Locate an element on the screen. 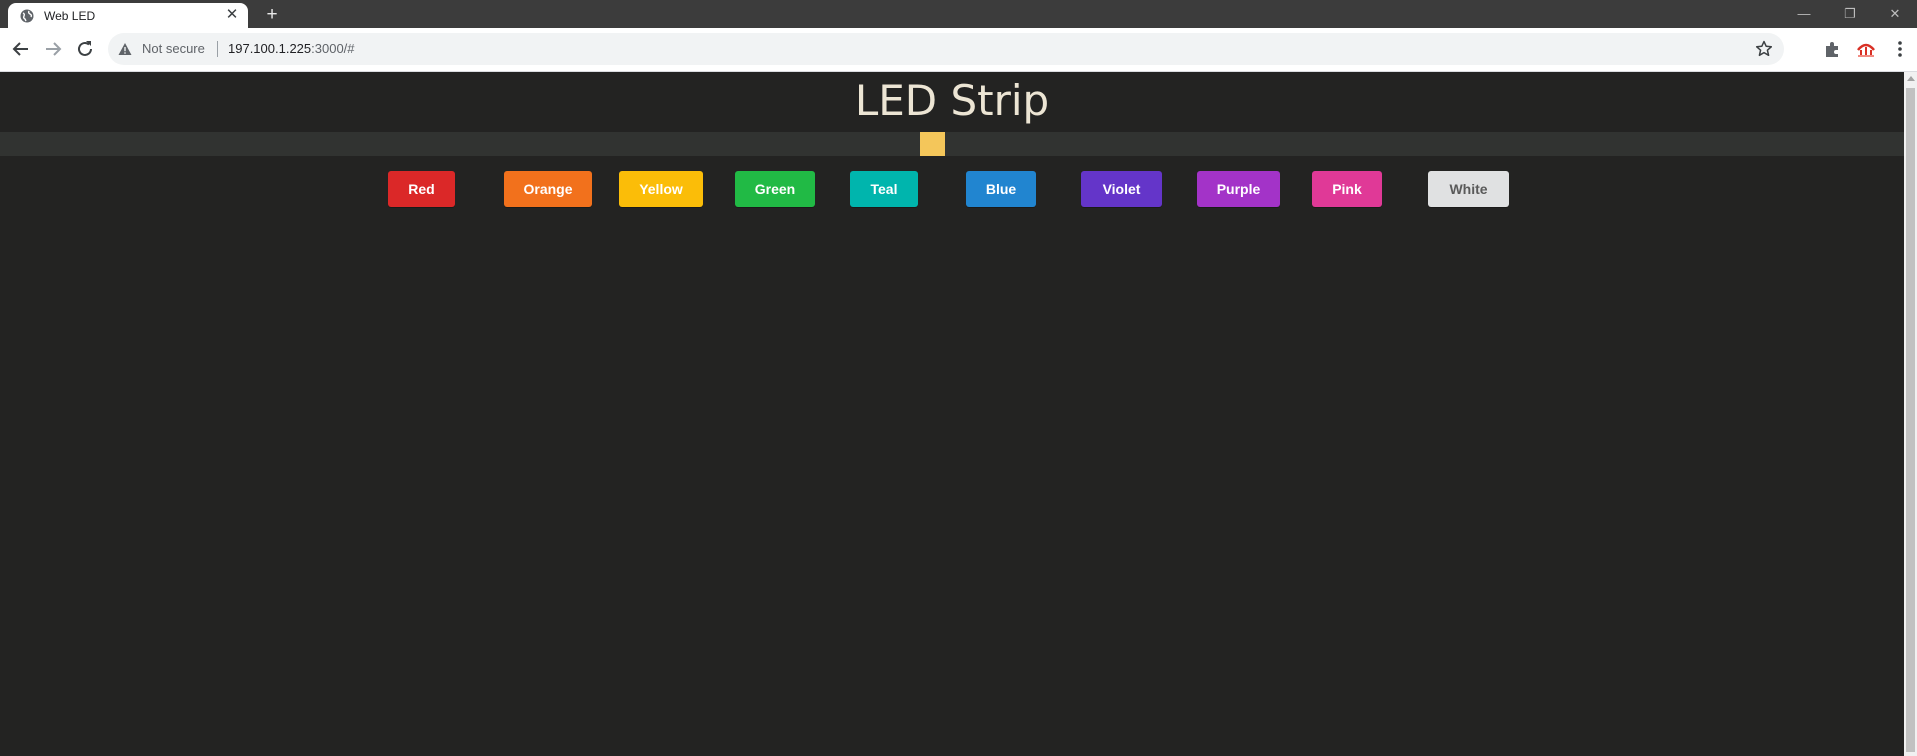 The width and height of the screenshot is (1917, 756). kebab-menu-icon is located at coordinates (1900, 49).